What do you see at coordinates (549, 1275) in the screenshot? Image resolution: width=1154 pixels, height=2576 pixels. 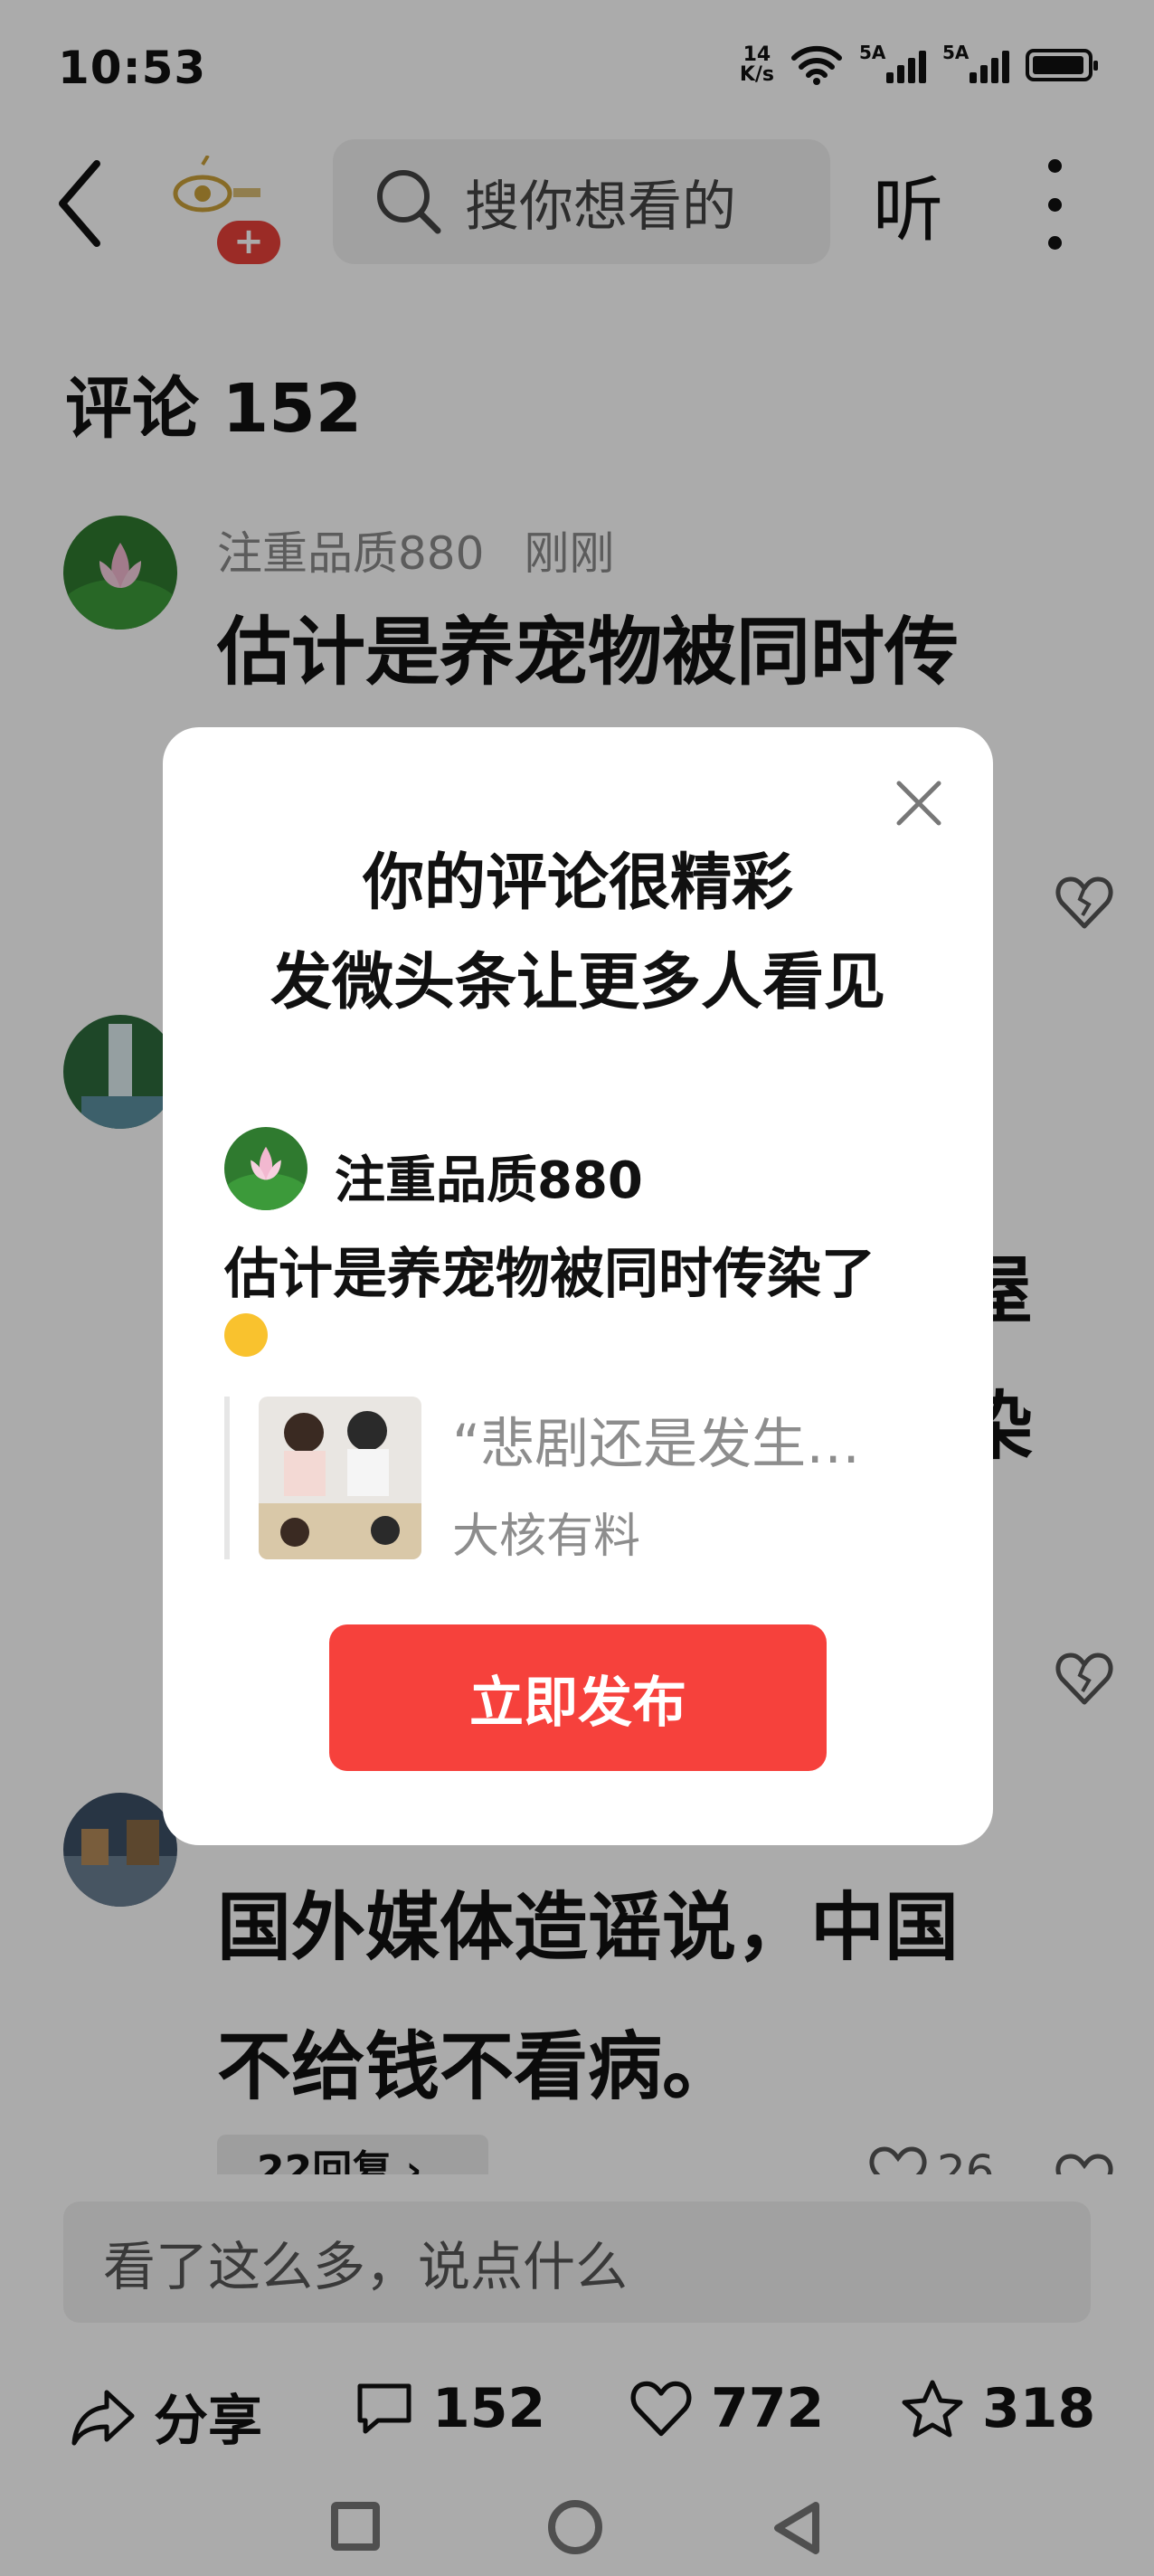 I see `modal-comment-text: 估计是养宠物被同时传染了` at bounding box center [549, 1275].